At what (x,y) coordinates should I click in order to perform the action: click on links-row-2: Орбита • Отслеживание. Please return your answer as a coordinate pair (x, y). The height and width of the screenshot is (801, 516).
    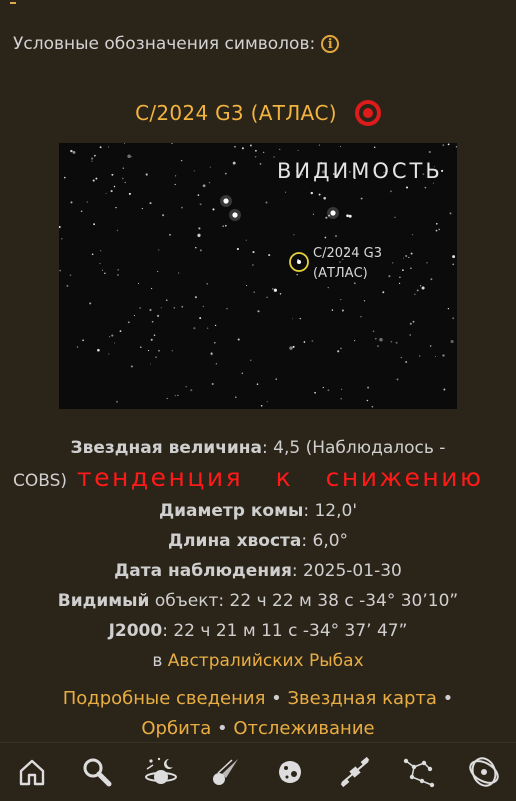
    Looking at the image, I should click on (258, 729).